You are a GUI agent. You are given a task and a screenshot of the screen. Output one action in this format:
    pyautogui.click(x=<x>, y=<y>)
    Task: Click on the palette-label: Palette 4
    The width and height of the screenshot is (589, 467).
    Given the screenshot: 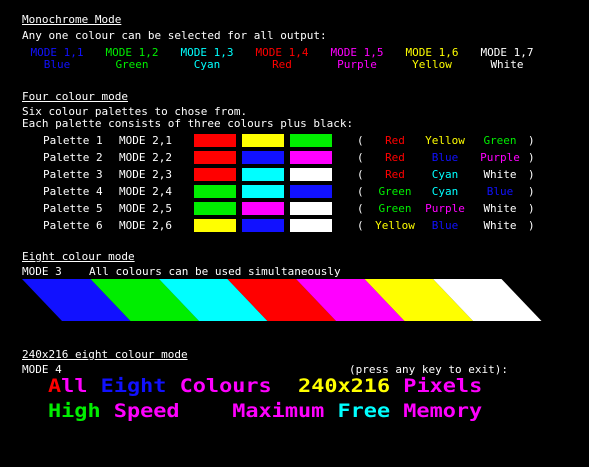 What is the action you would take?
    pyautogui.click(x=73, y=191)
    